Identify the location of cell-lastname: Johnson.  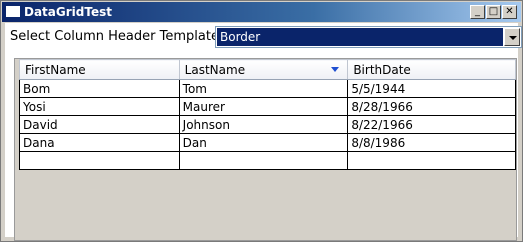
(263, 124).